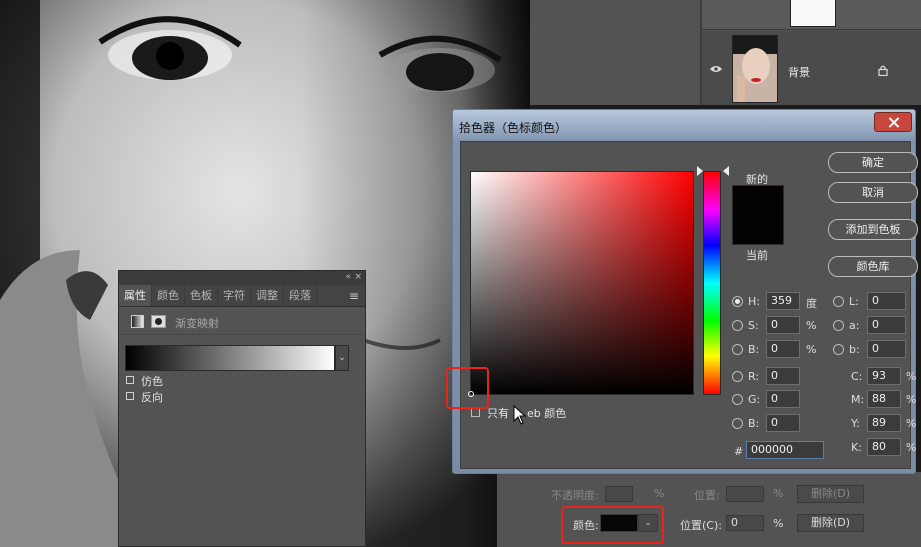 This screenshot has height=547, width=921. What do you see at coordinates (886, 349) in the screenshot?
I see `lab-b-input: 0` at bounding box center [886, 349].